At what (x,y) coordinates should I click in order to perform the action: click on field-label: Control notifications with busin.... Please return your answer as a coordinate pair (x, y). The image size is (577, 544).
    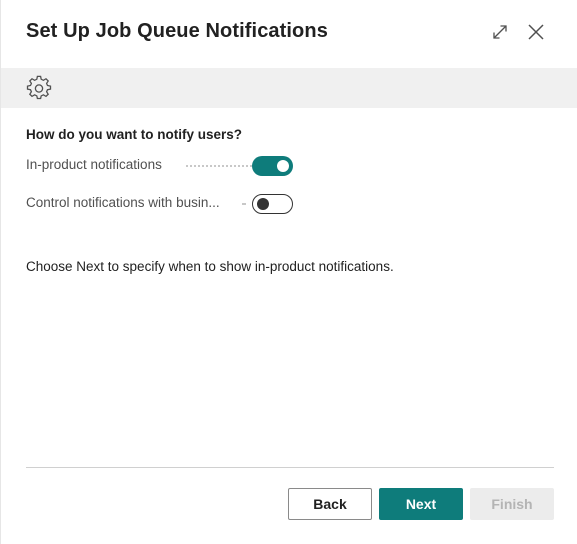
    Looking at the image, I should click on (123, 202).